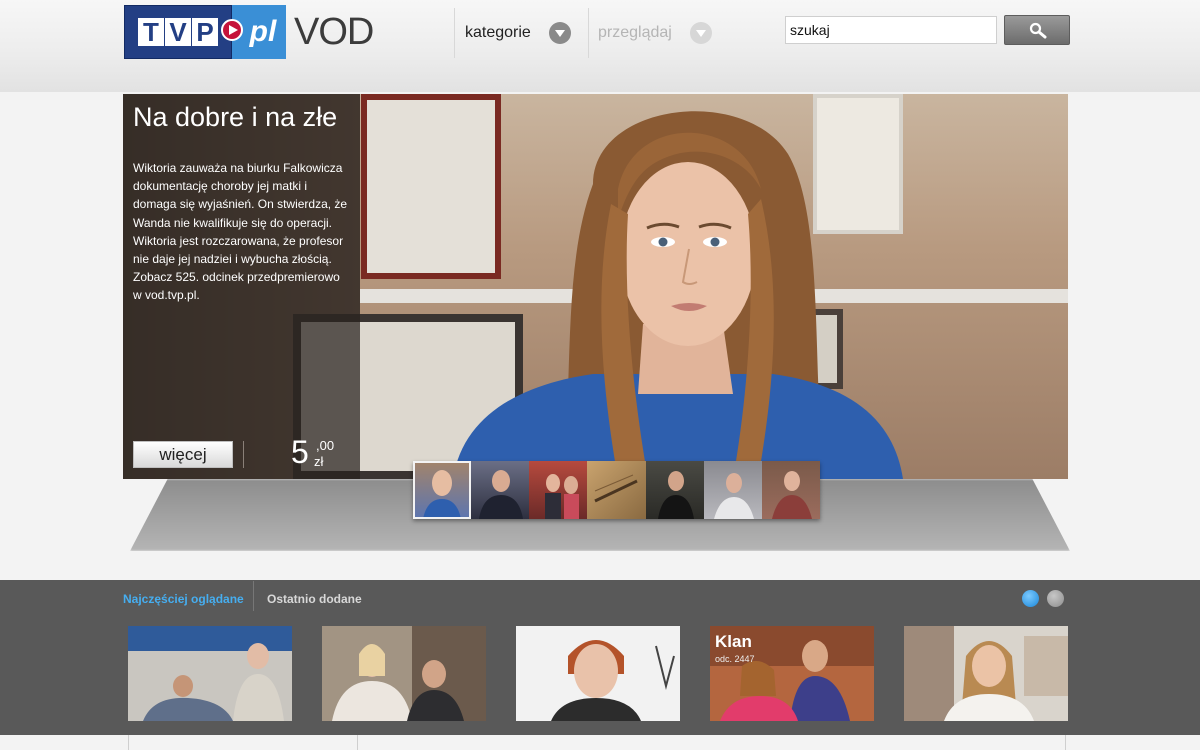  What do you see at coordinates (319, 461) in the screenshot?
I see `price-currency: zł` at bounding box center [319, 461].